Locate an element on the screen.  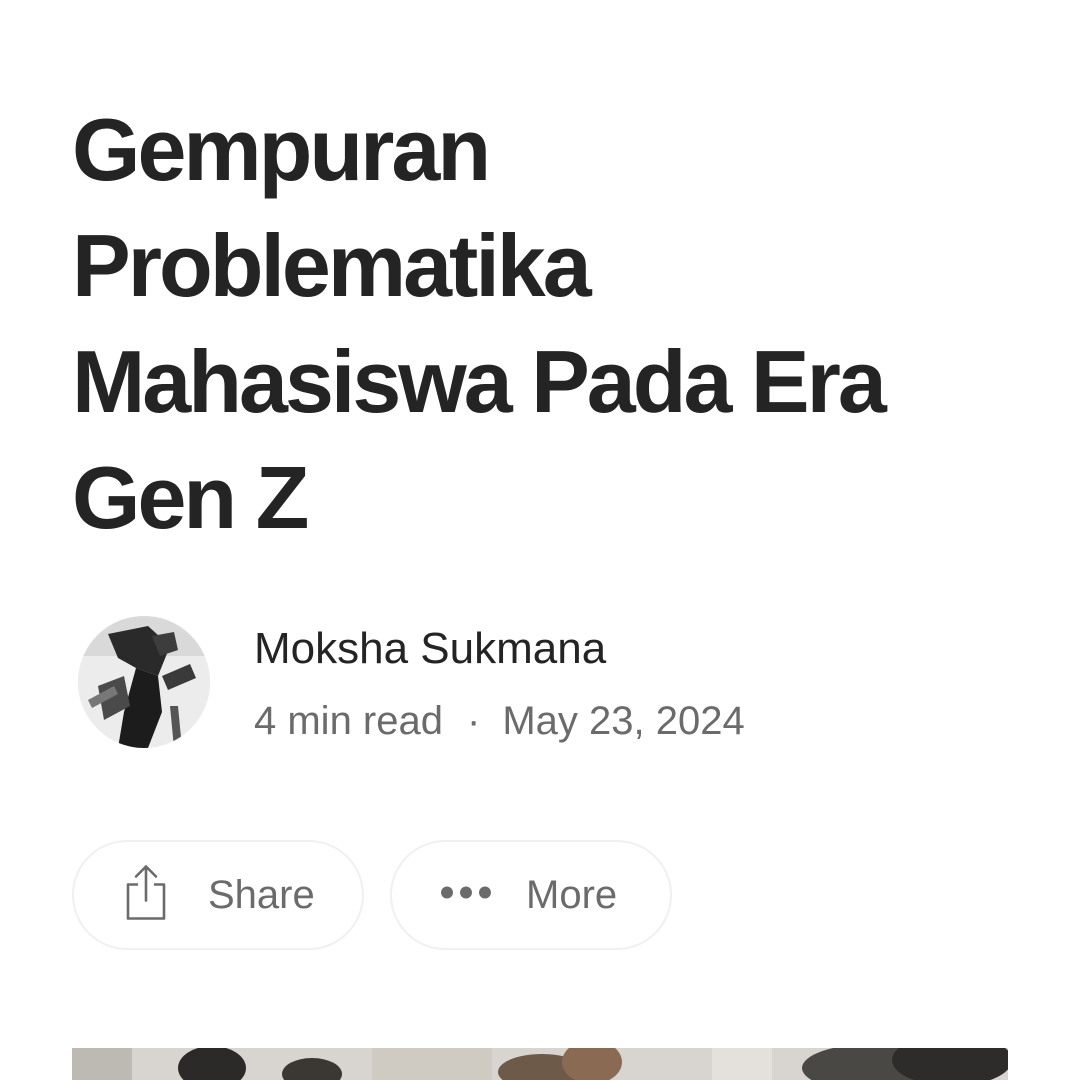
article-title-line: Mahasiswa Pada Era is located at coordinates (479, 381).